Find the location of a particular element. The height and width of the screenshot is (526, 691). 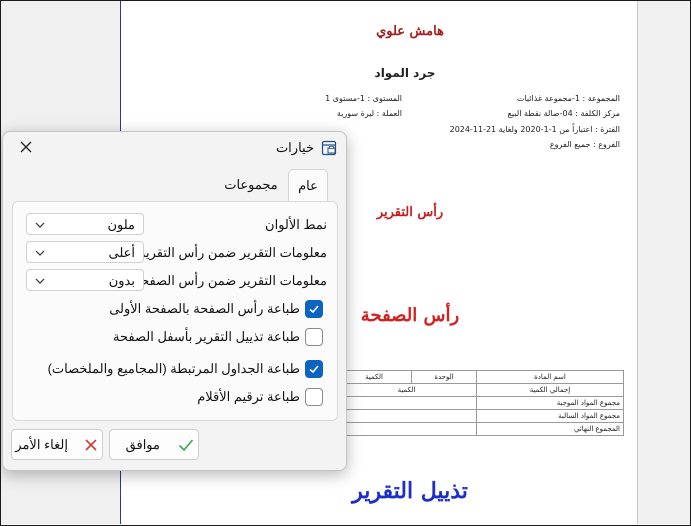

meta-currency-label: العملة is located at coordinates (391, 113).